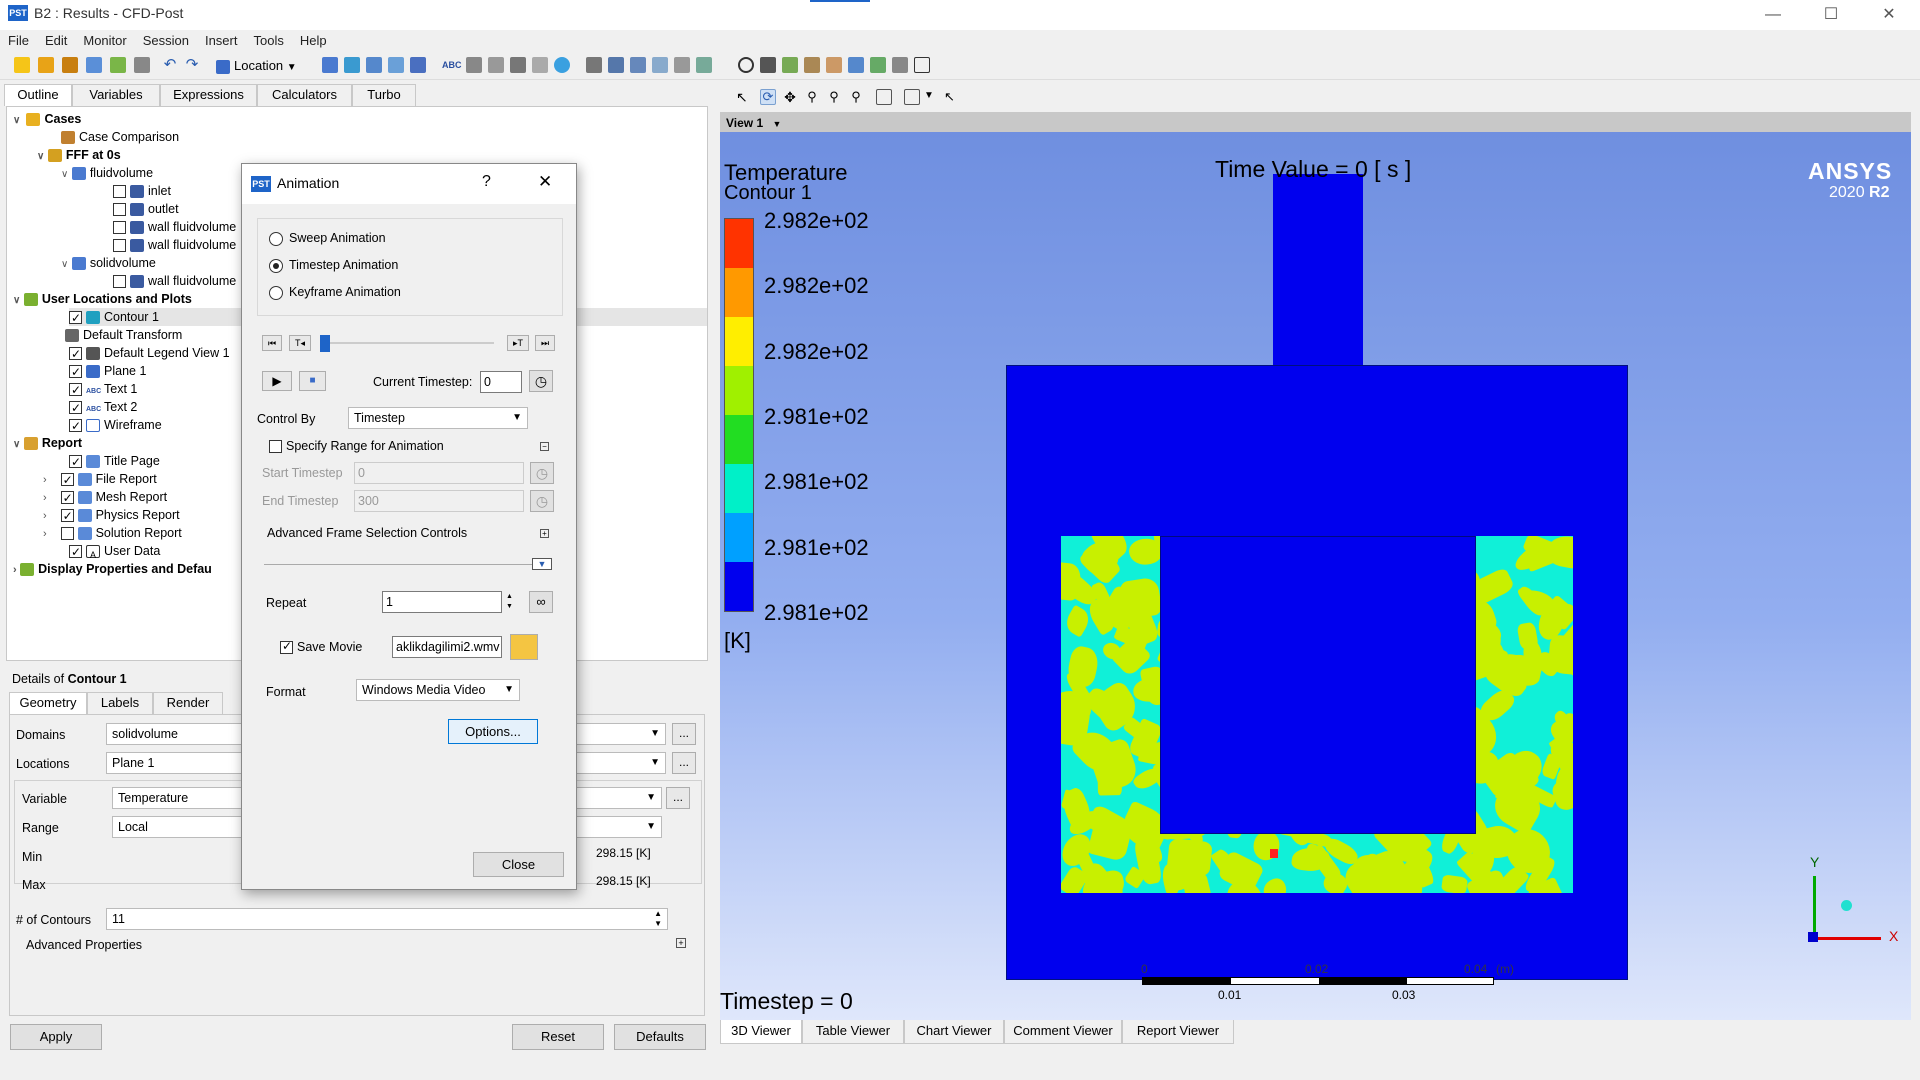  What do you see at coordinates (94, 65) in the screenshot?
I see `save-icon` at bounding box center [94, 65].